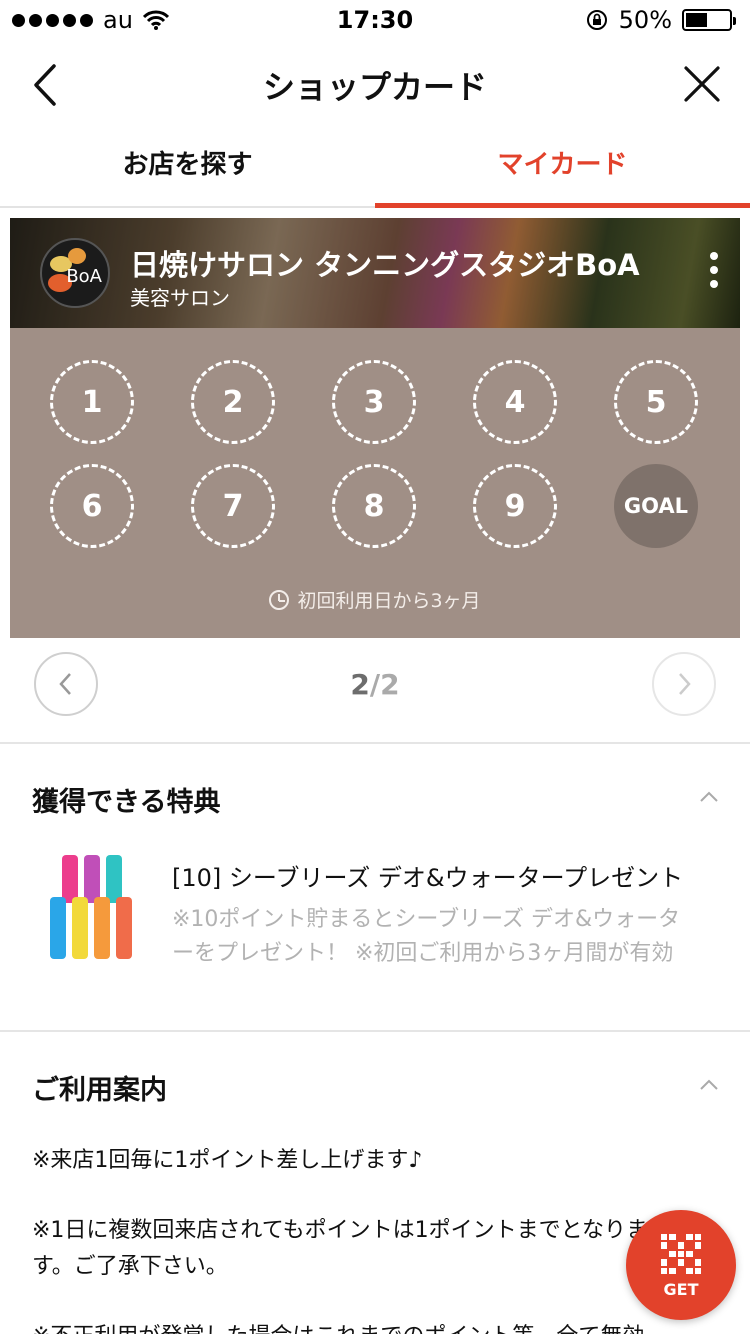 This screenshot has width=750, height=1334. I want to click on benefits-title: 獲得できる特典, so click(126, 802).